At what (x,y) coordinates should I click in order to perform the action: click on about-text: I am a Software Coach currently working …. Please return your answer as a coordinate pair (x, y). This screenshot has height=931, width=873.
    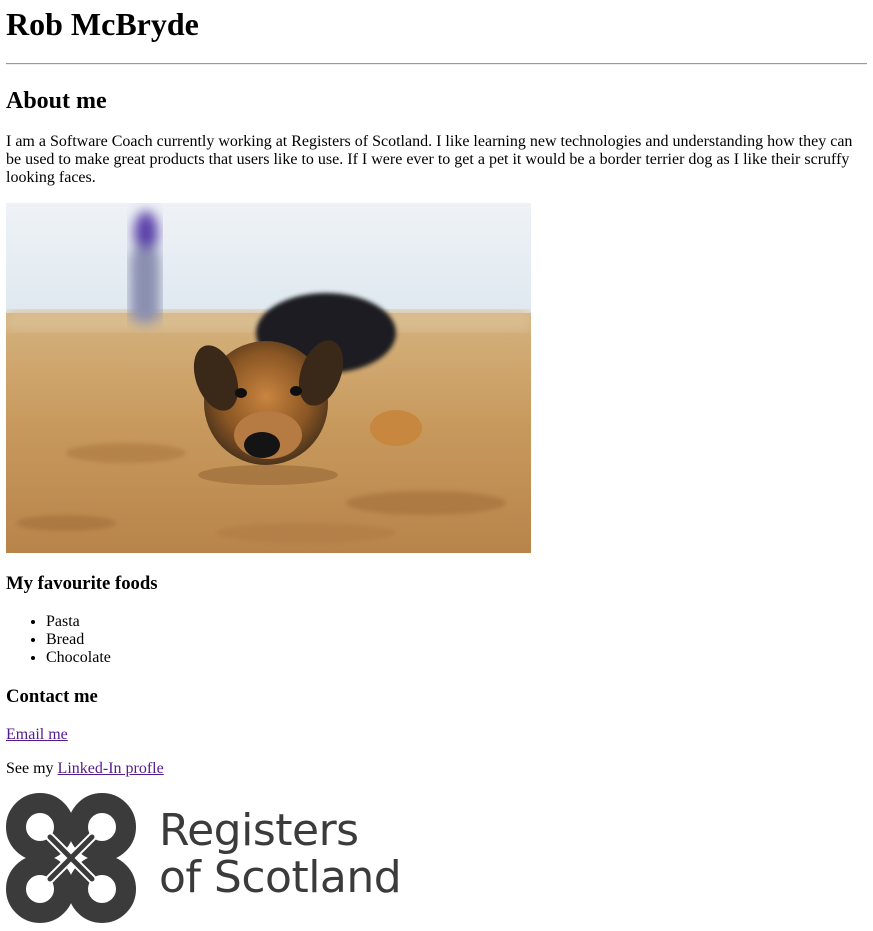
    Looking at the image, I should click on (429, 159).